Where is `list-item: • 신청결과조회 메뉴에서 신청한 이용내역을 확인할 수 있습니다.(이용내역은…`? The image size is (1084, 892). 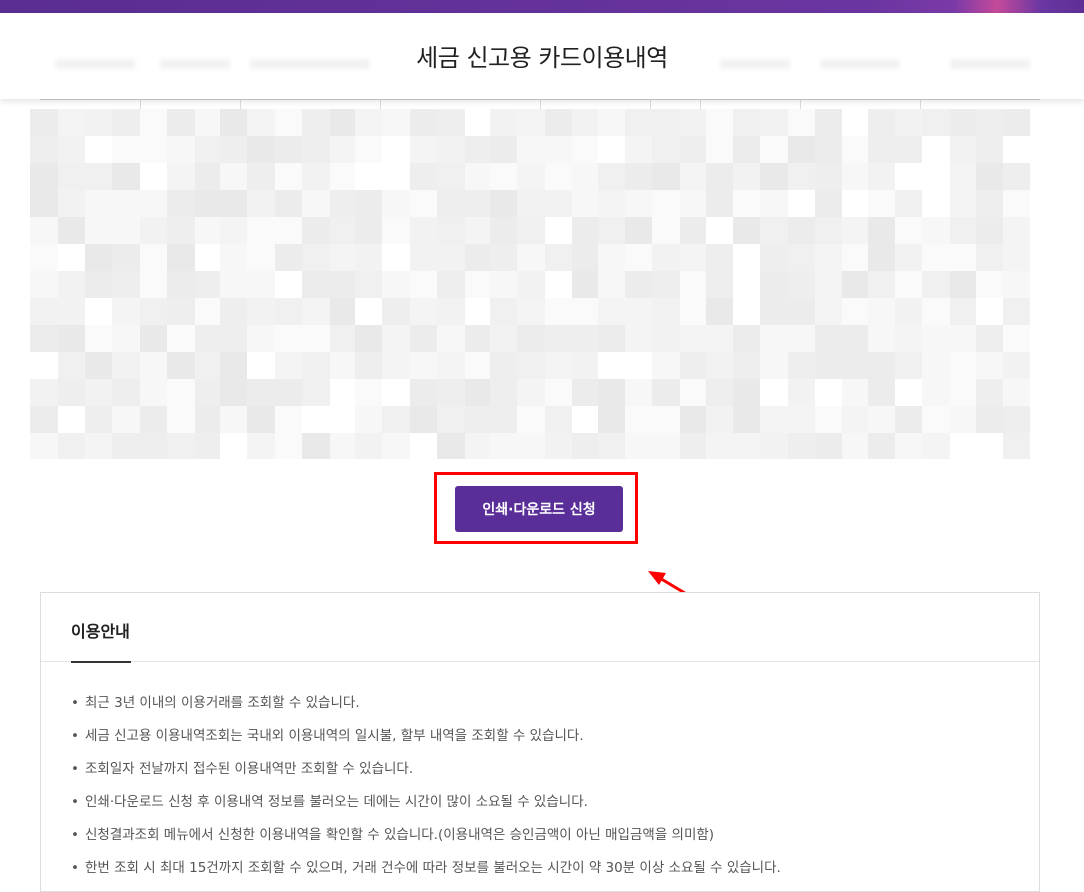 list-item: • 신청결과조회 메뉴에서 신청한 이용내역을 확인할 수 있습니다.(이용내역은… is located at coordinates (426, 841).